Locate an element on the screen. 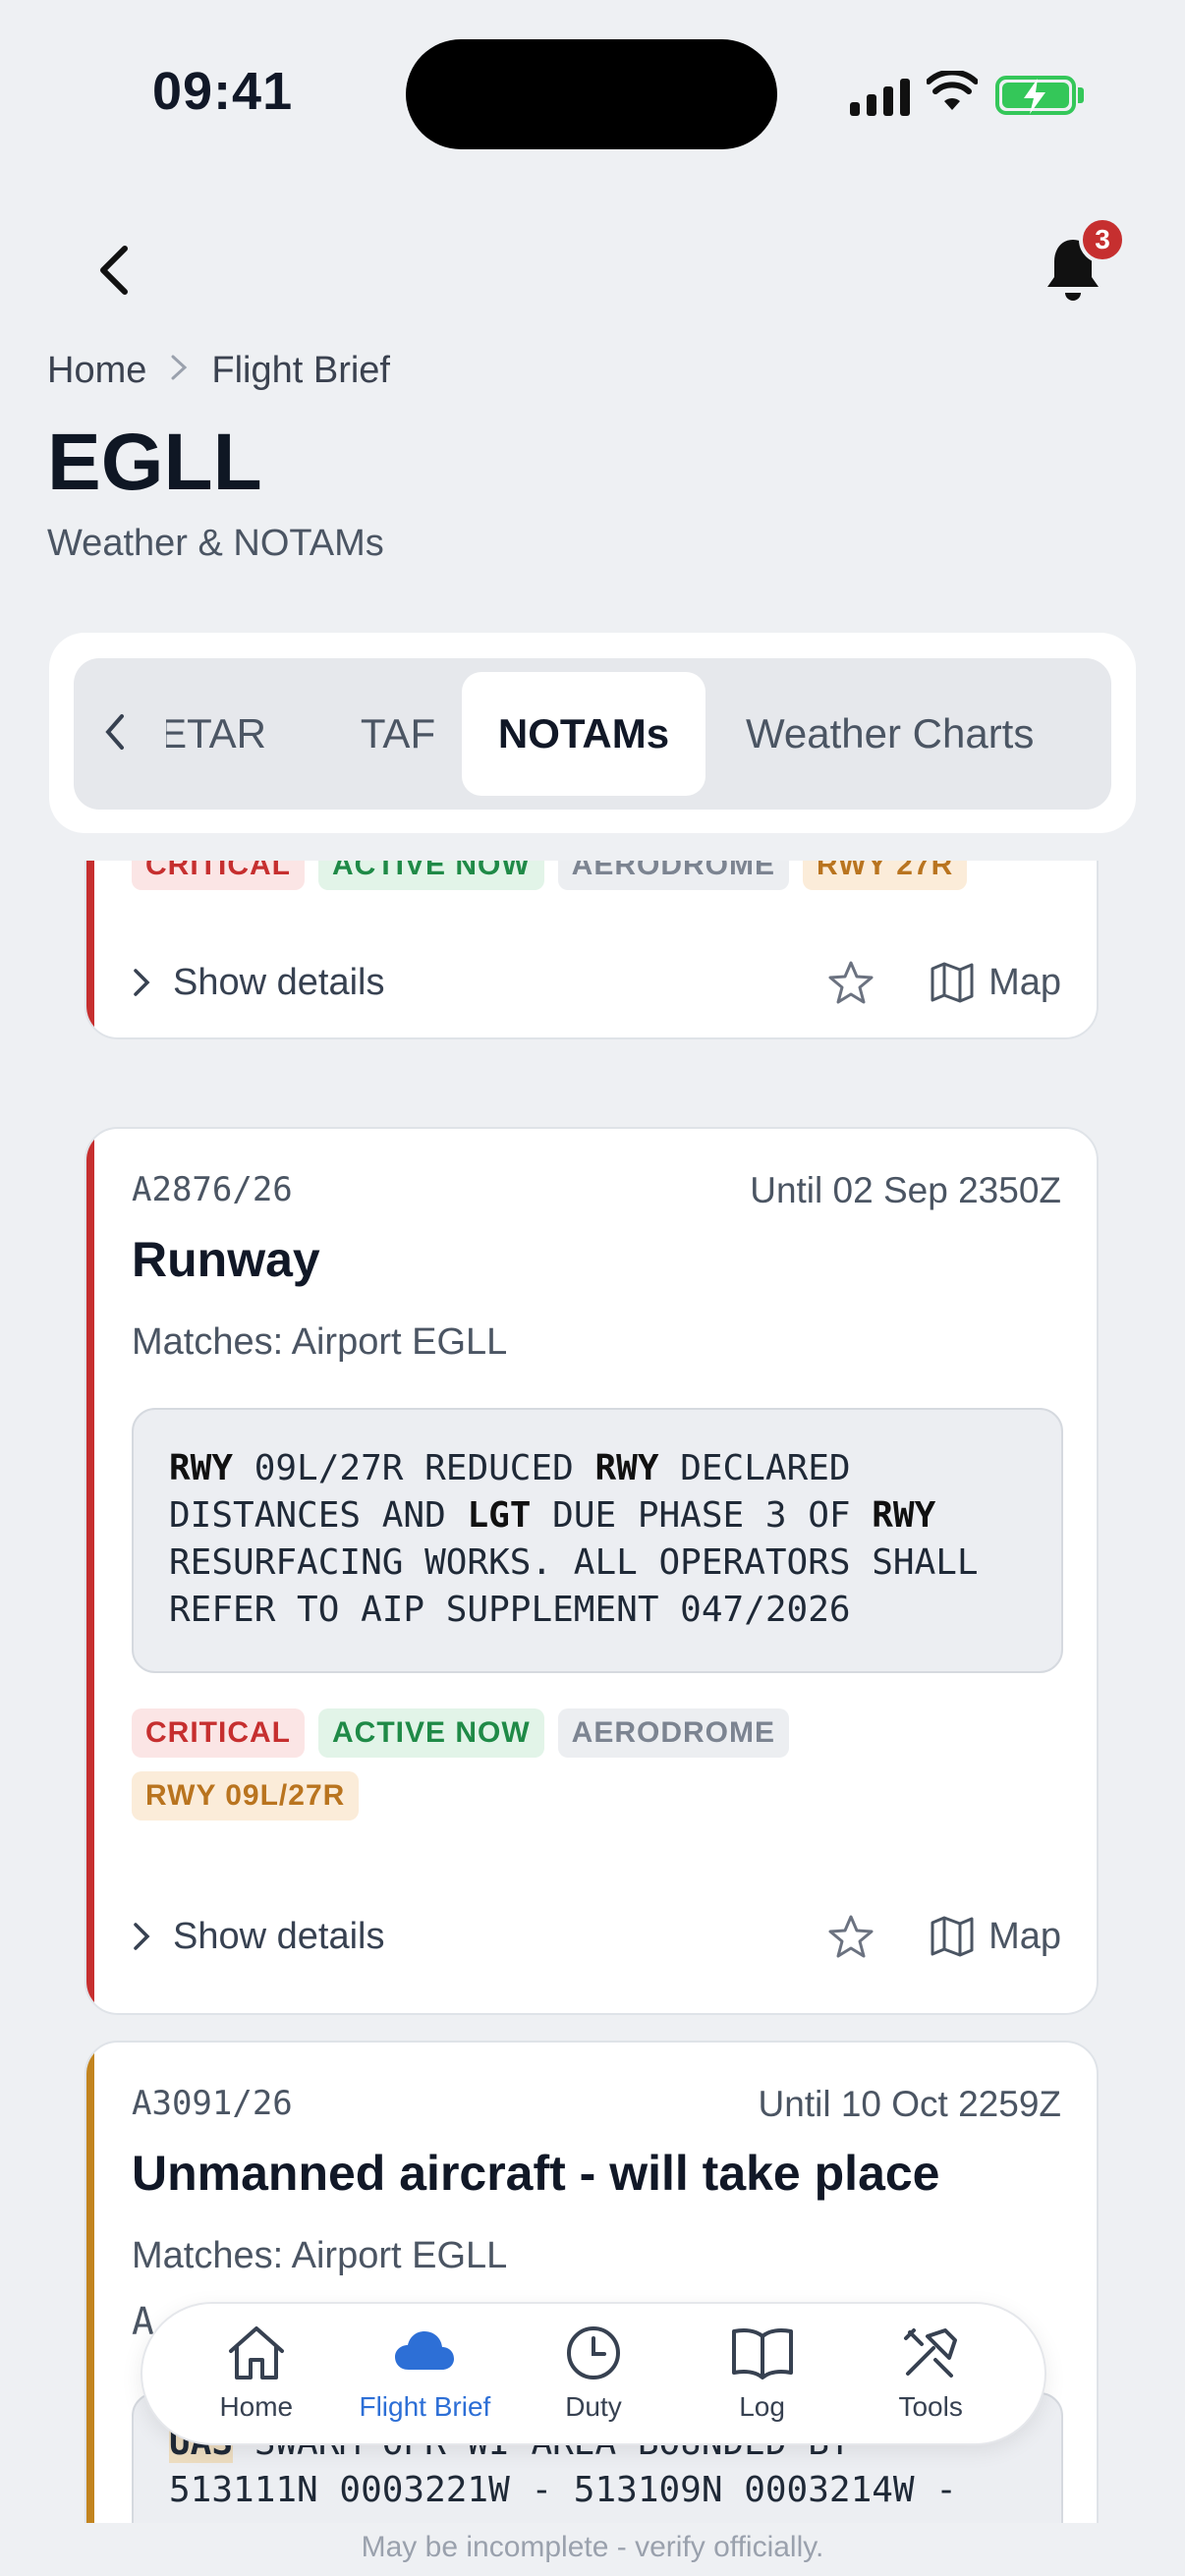  status-time: 09:41 is located at coordinates (223, 91).